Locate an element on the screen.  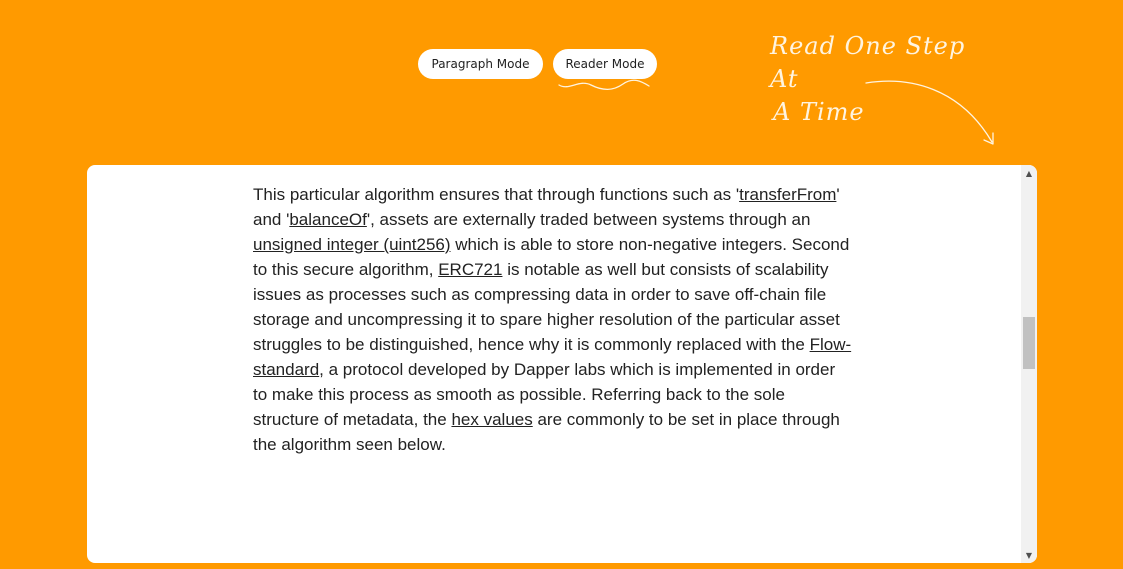
link-erc721: ERC721 is located at coordinates (470, 269).